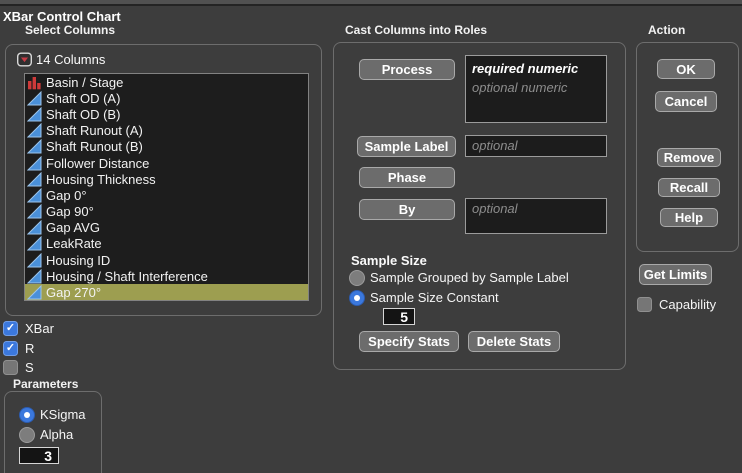 The width and height of the screenshot is (742, 473). What do you see at coordinates (469, 277) in the screenshot?
I see `sample-size-radio-label: Sample Grouped by Sample Label` at bounding box center [469, 277].